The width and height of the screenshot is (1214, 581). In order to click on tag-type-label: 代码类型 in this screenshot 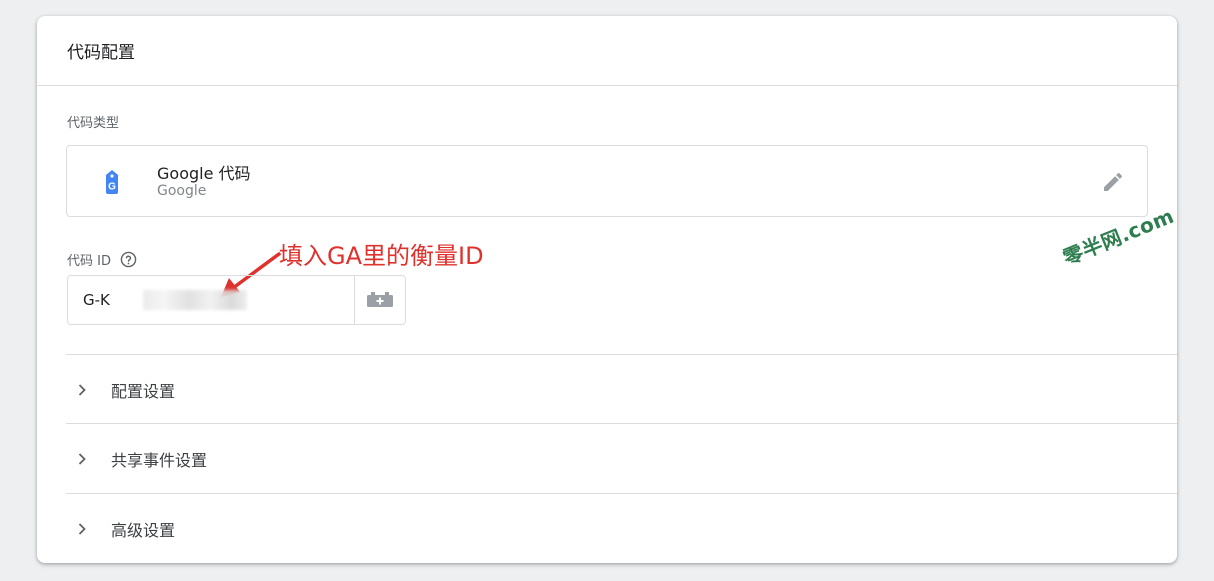, I will do `click(93, 123)`.